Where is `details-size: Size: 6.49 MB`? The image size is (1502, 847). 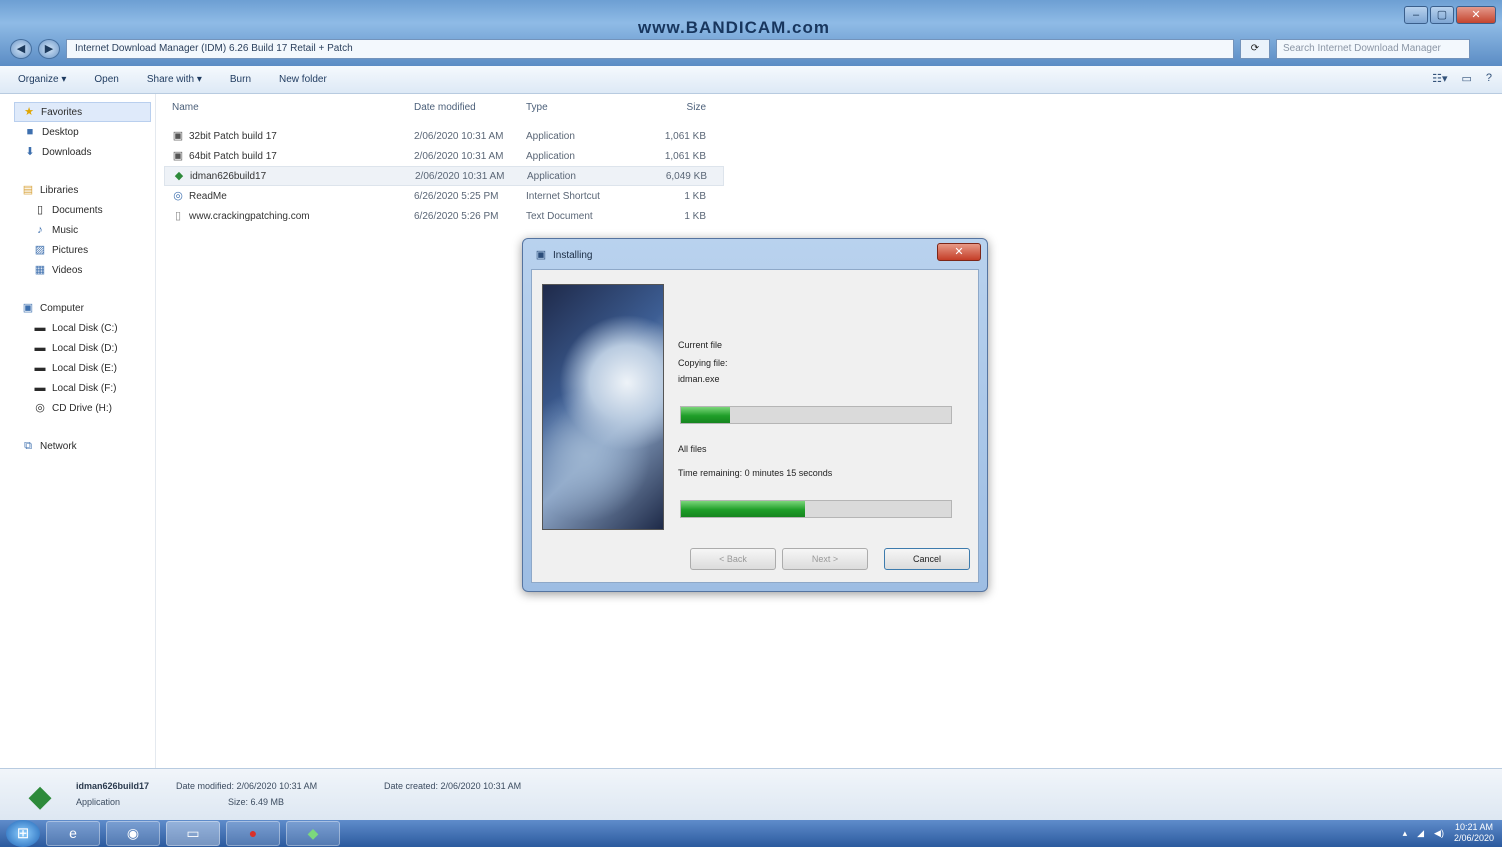 details-size: Size: 6.49 MB is located at coordinates (256, 802).